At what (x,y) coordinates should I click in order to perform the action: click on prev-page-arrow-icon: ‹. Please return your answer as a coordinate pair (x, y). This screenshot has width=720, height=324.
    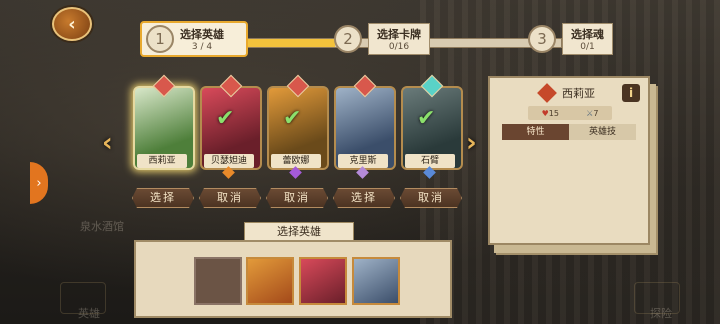
    Looking at the image, I should click on (107, 143).